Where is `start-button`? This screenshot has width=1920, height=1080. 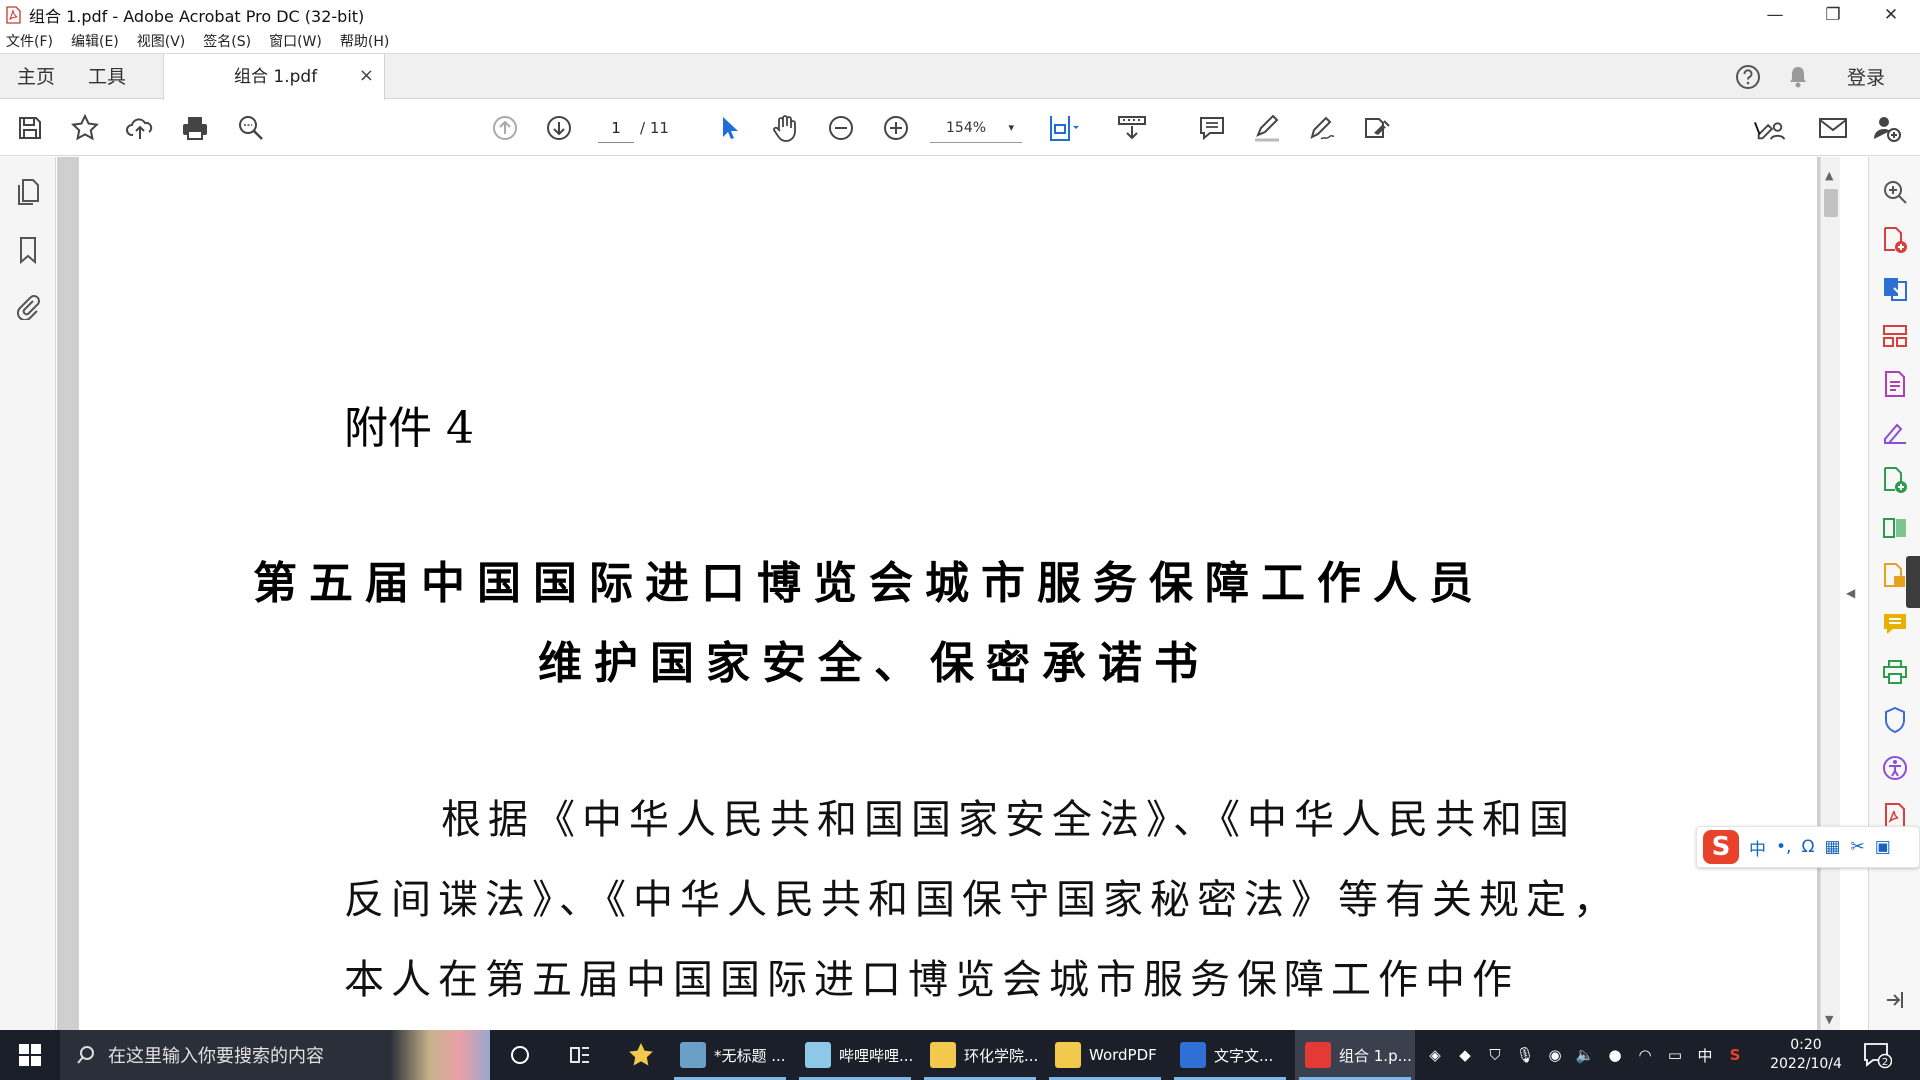
start-button is located at coordinates (30, 1055).